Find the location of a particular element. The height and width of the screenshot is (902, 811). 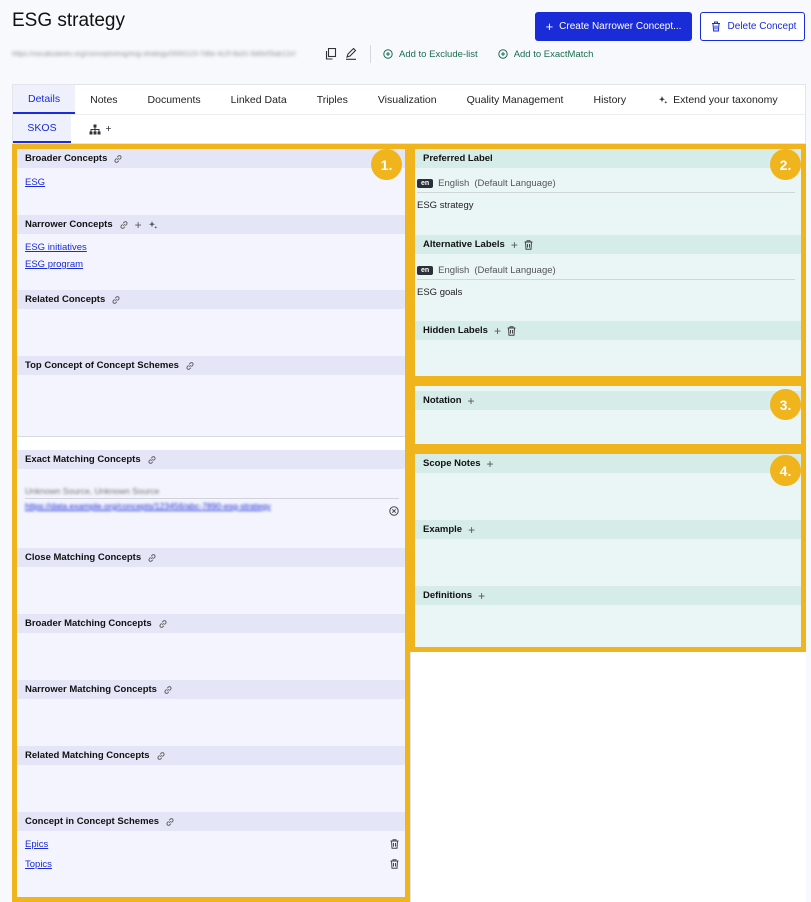

edit-icon is located at coordinates (351, 54).